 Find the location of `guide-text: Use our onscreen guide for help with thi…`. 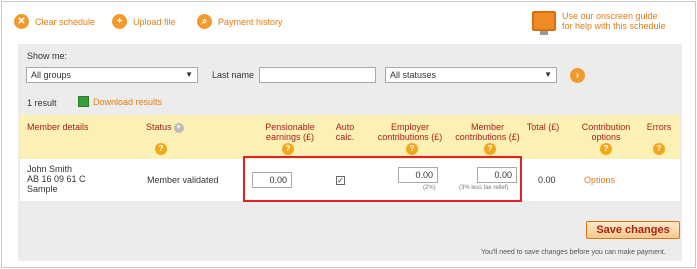

guide-text: Use our onscreen guide for help with thi… is located at coordinates (617, 21).